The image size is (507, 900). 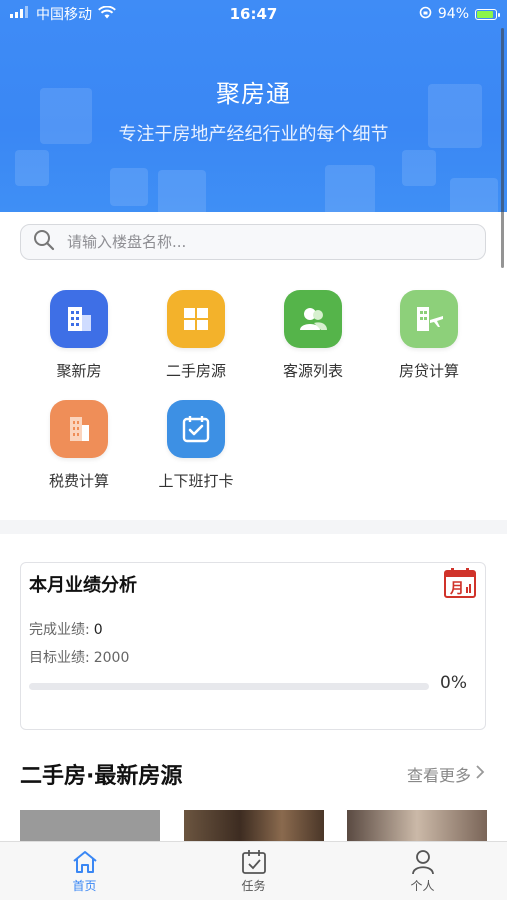 What do you see at coordinates (59, 658) in the screenshot?
I see `target-label: 目标业绩:` at bounding box center [59, 658].